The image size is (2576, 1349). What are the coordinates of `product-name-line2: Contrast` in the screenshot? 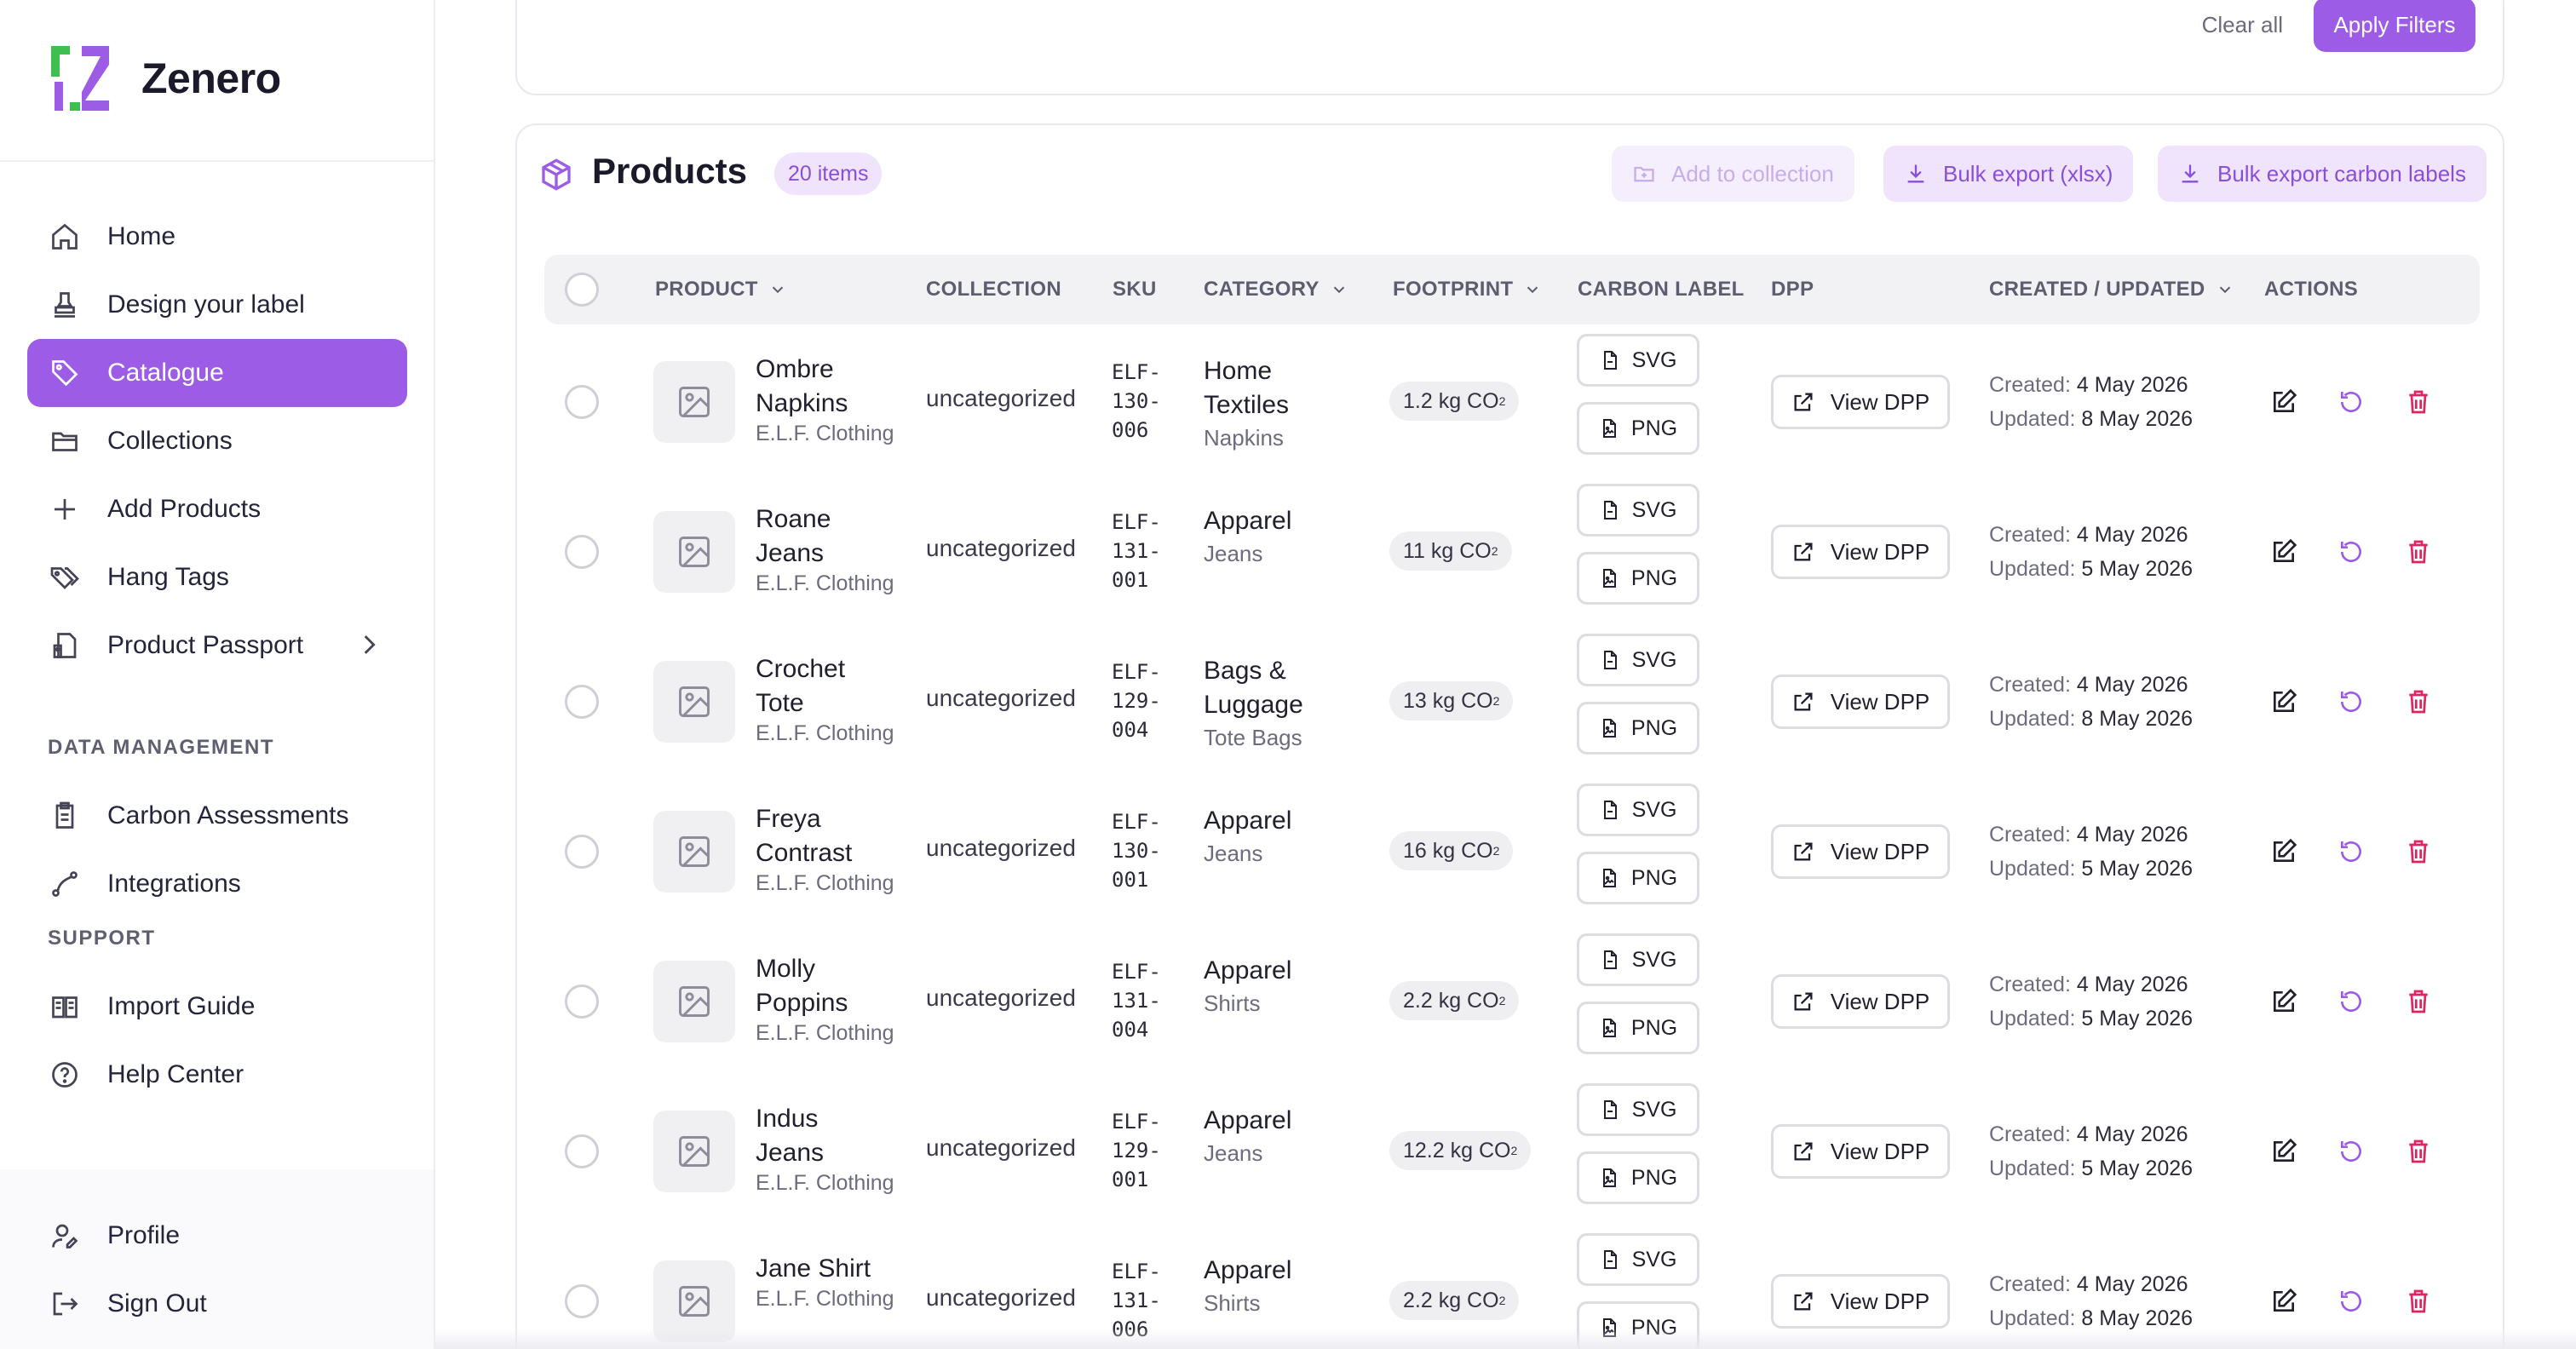 It's located at (825, 853).